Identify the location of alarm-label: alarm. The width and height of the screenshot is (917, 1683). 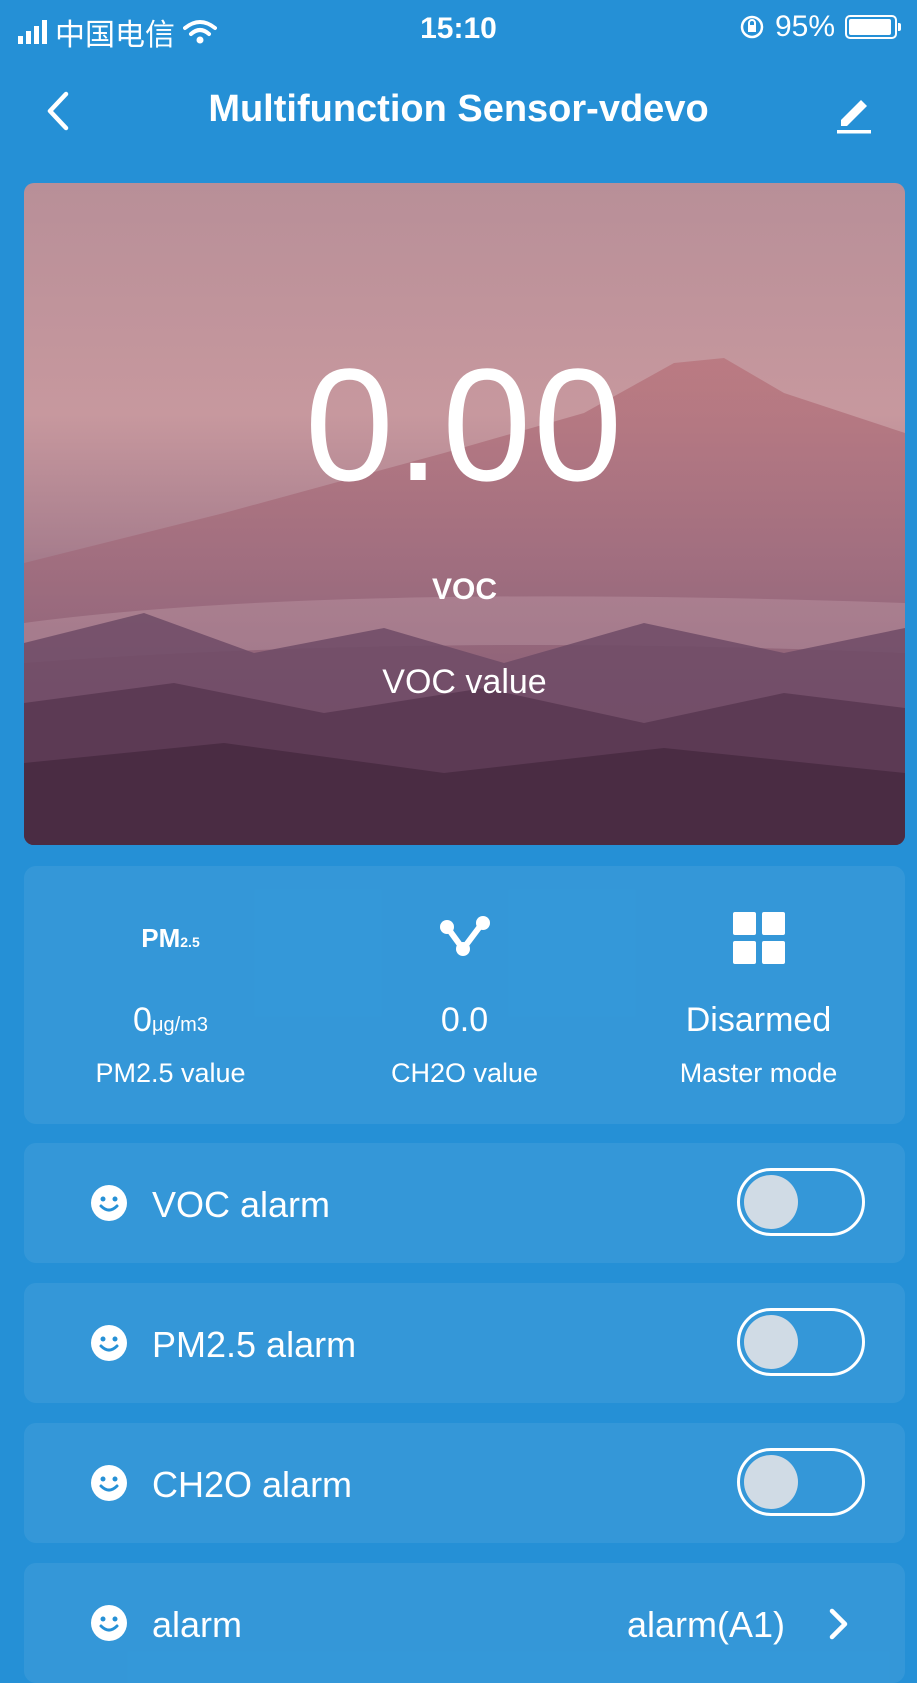
(197, 1624).